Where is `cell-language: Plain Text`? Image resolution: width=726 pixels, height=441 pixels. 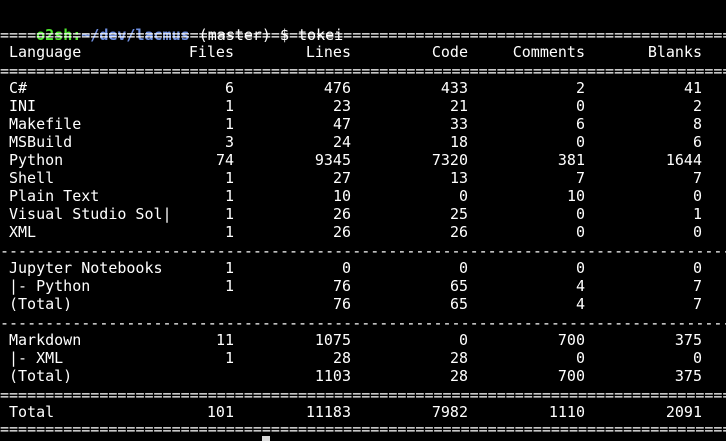 cell-language: Plain Text is located at coordinates (54, 196).